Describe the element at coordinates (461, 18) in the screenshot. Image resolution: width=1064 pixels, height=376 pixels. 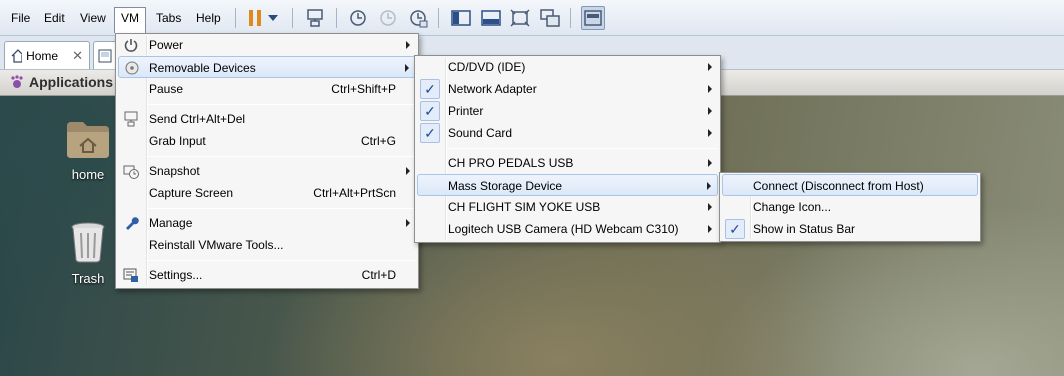
I see `sidebar-view-icon` at that location.